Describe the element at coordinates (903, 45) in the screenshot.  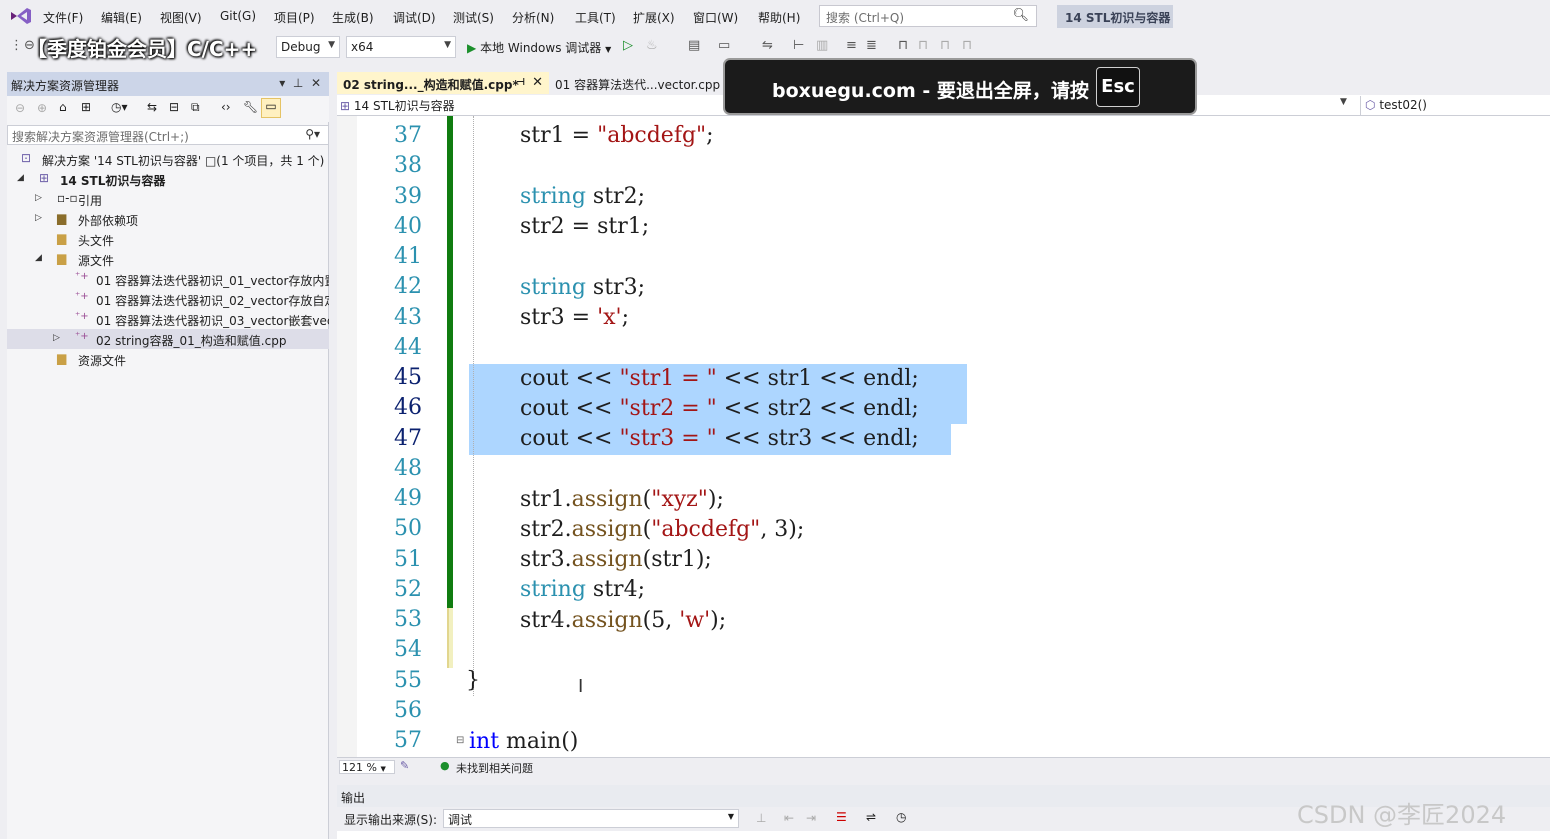
I see `bookmark-icon: ⊓` at that location.